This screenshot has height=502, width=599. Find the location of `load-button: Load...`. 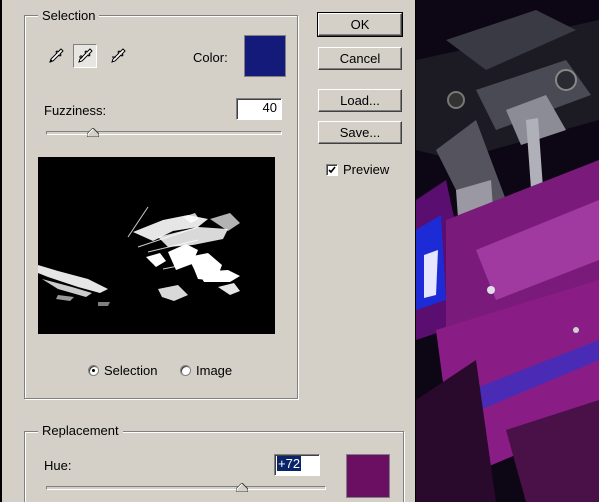

load-button: Load... is located at coordinates (360, 100).